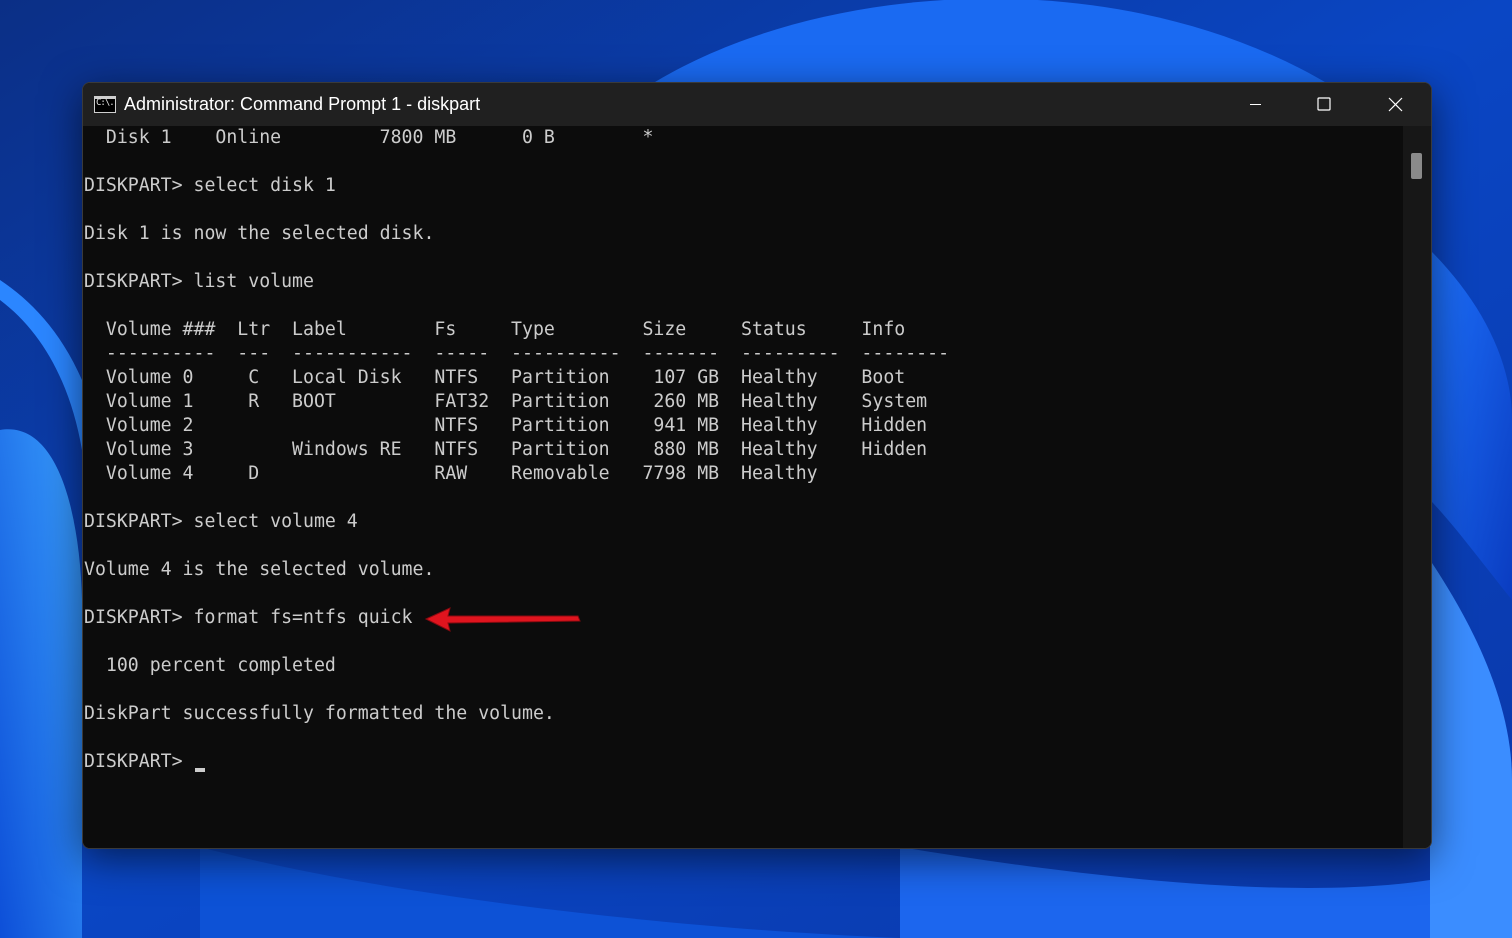  I want to click on minimize-button, so click(1255, 104).